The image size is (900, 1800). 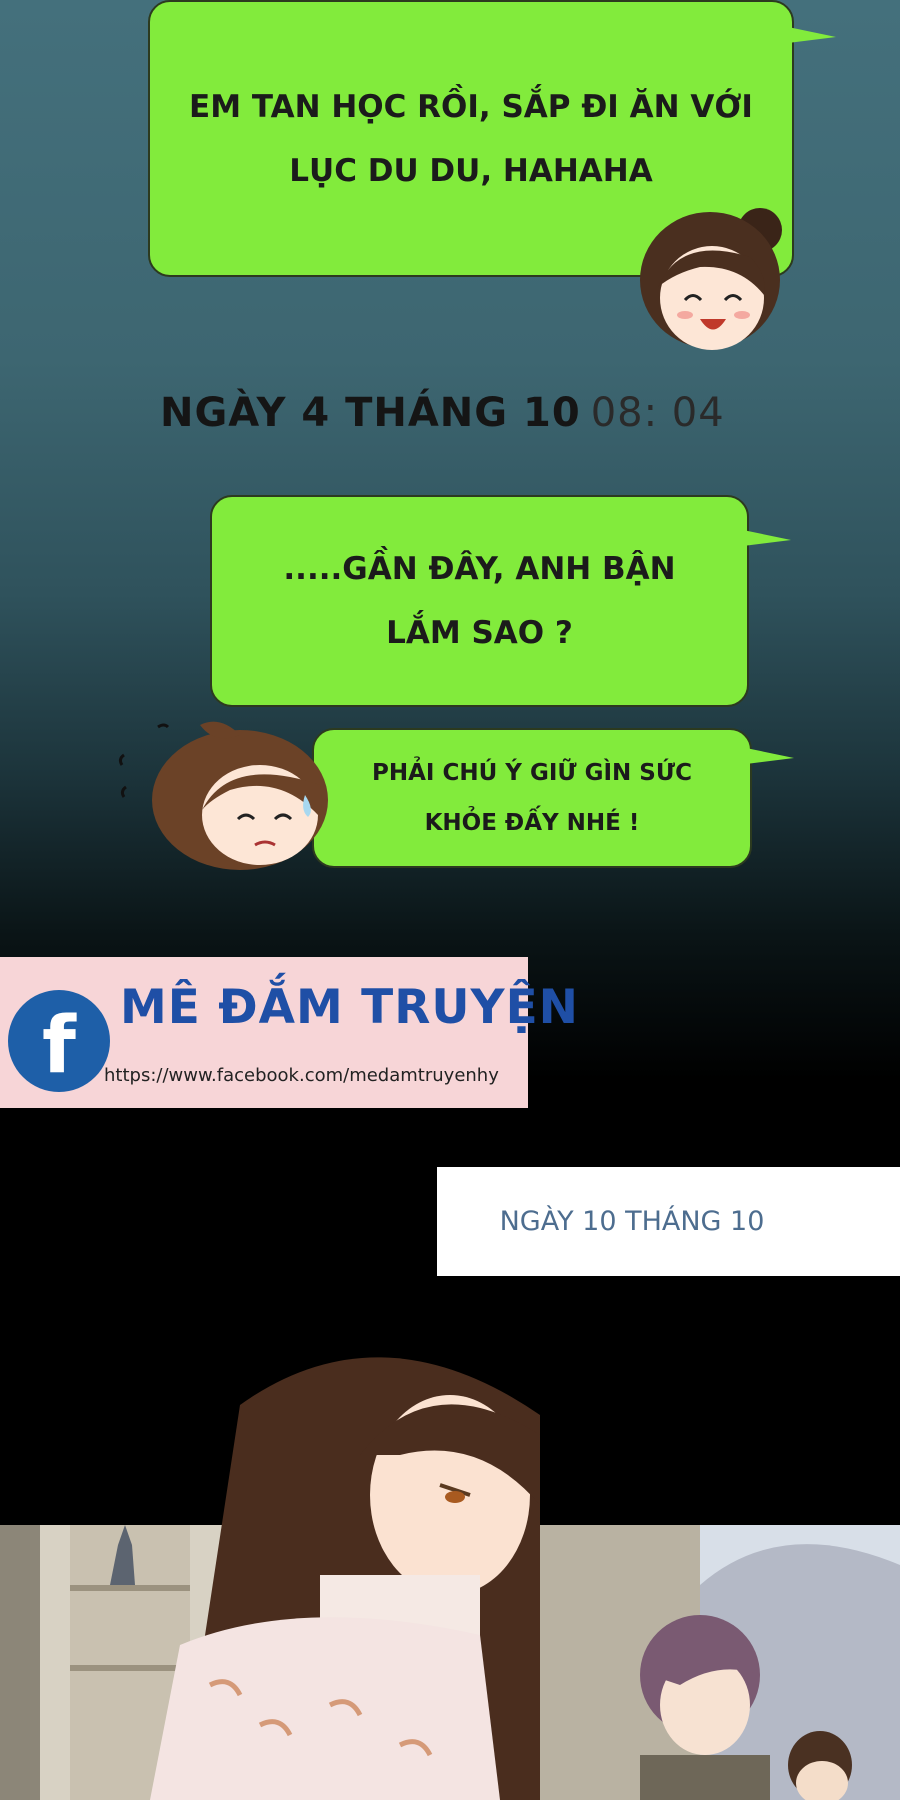 What do you see at coordinates (59, 1041) in the screenshot?
I see `facebook-logo-icon: f` at bounding box center [59, 1041].